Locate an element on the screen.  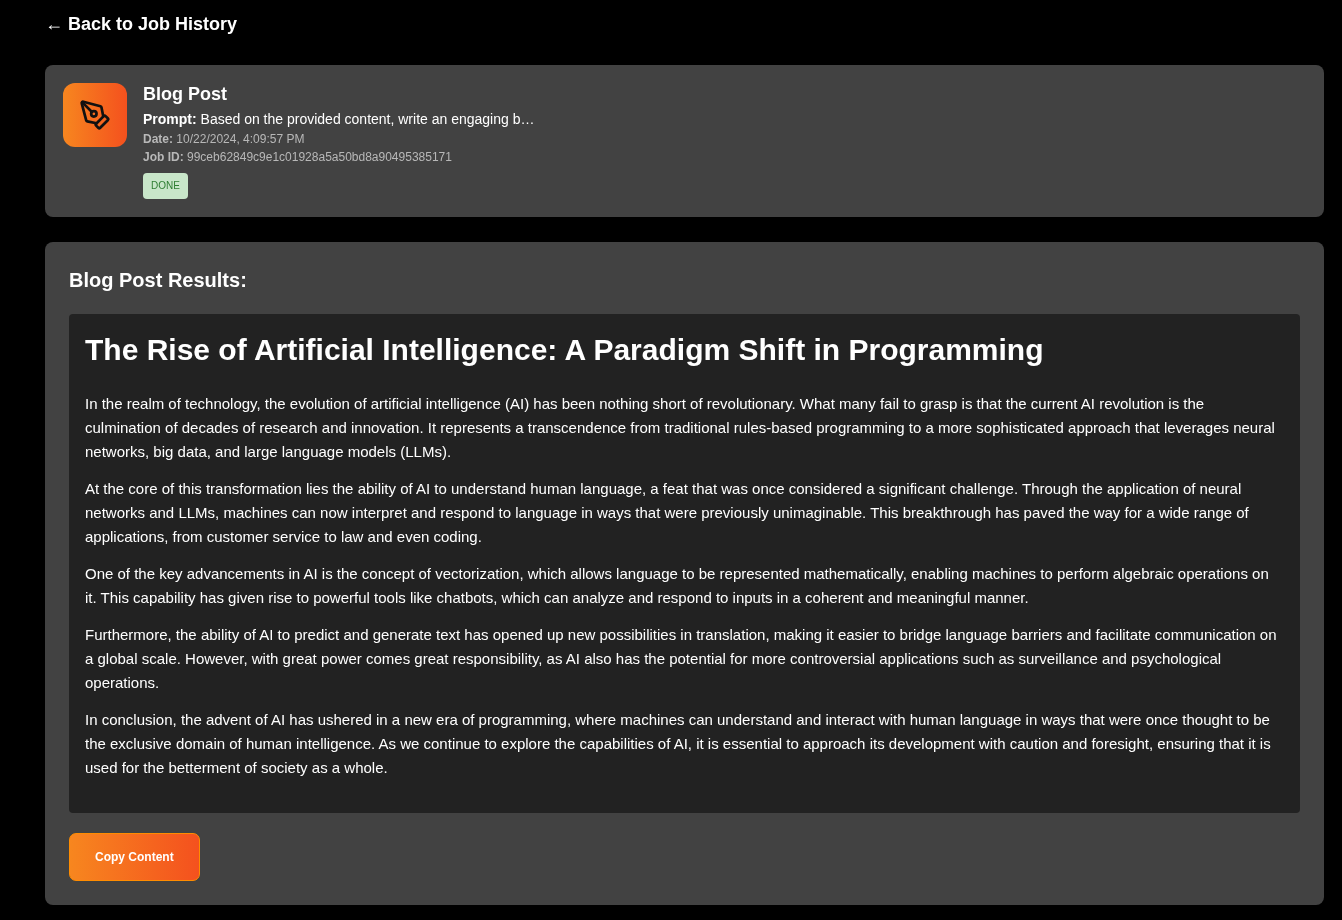
article-paragraph: In the realm of technology, the evolution of artificial intelligence (AI) has been nothing short of revolutionary. What many fail to grasp is that the current AI revolution is the culmination of decades of research and innovation. It represents a transcendence from traditional rules-based programming to a more sophisticated approach that leverages neural networks, big data, and large language models (LLMs). is located at coordinates (680, 428).